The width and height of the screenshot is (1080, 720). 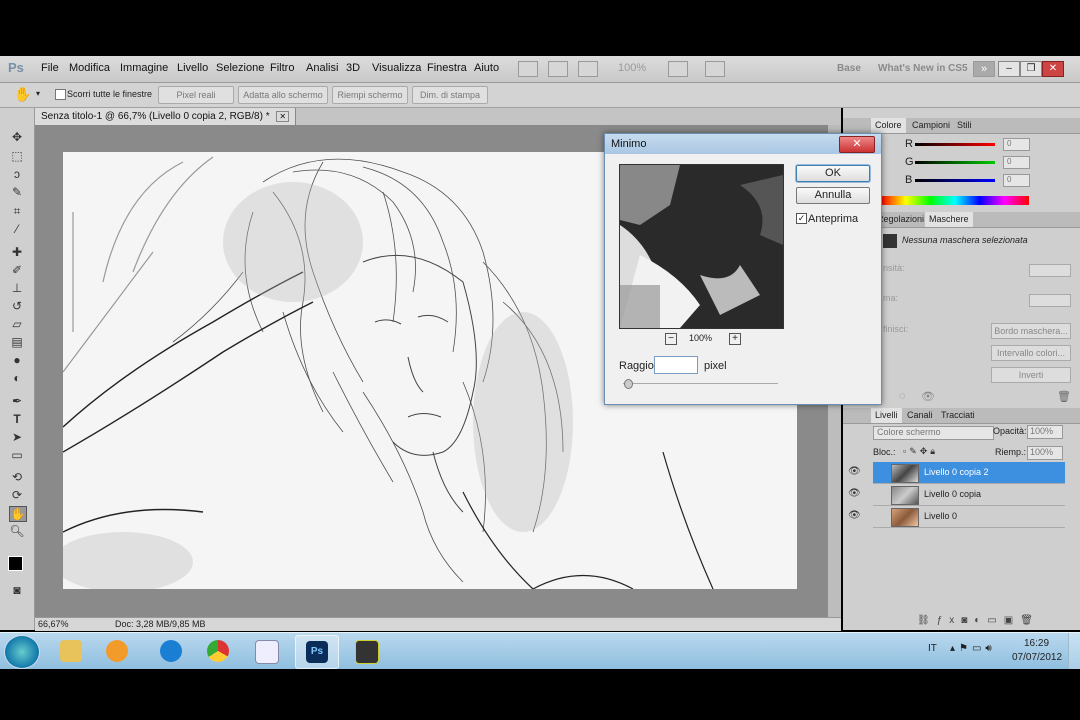 What do you see at coordinates (17, 437) in the screenshot?
I see `path-selection-tool-icon: ➤` at bounding box center [17, 437].